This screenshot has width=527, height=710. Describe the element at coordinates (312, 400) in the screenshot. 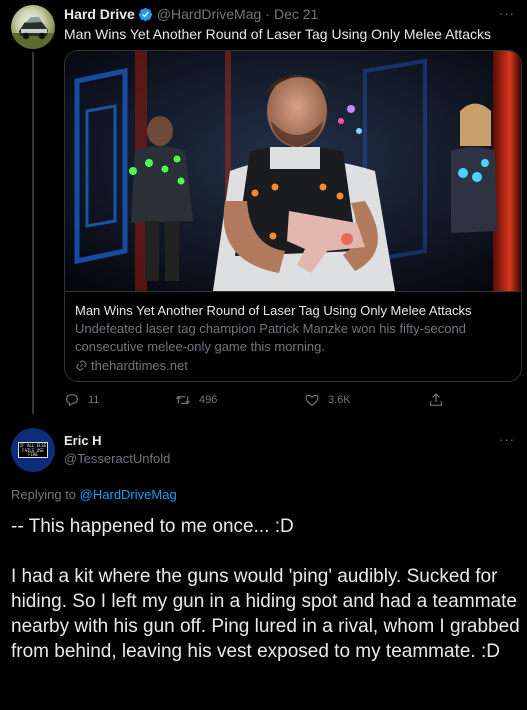

I see `like-icon` at that location.